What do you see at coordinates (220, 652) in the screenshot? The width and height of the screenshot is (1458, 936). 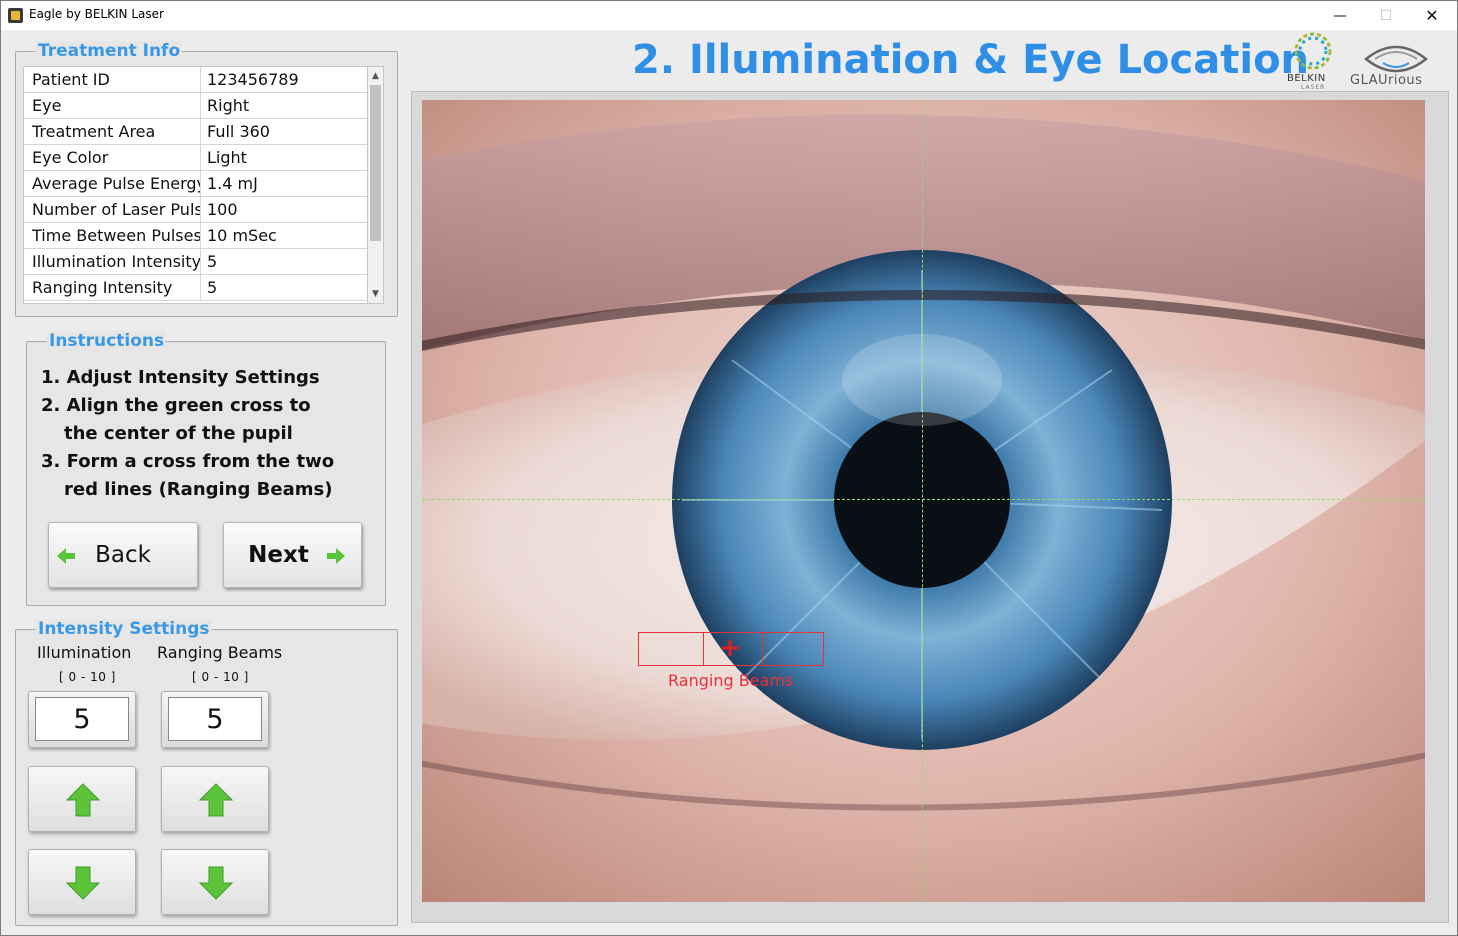 I see `ranging-beams-label: Ranging Beams` at bounding box center [220, 652].